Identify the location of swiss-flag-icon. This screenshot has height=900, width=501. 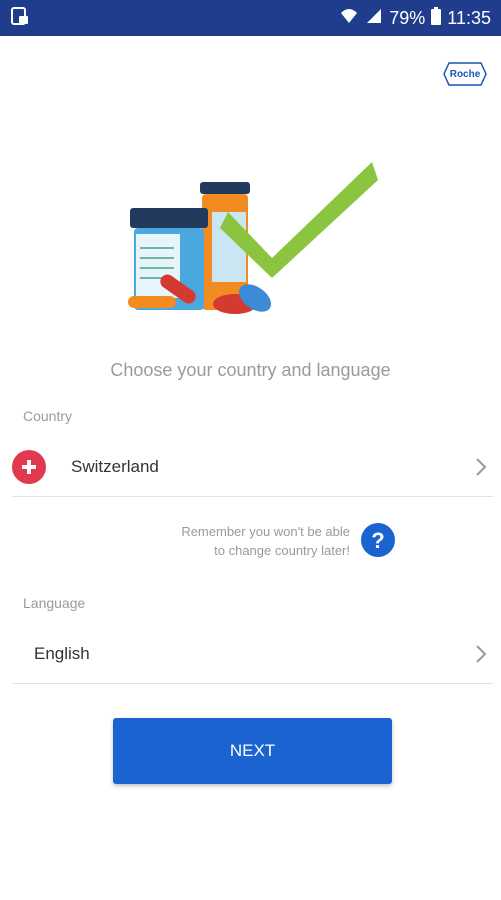
(29, 466).